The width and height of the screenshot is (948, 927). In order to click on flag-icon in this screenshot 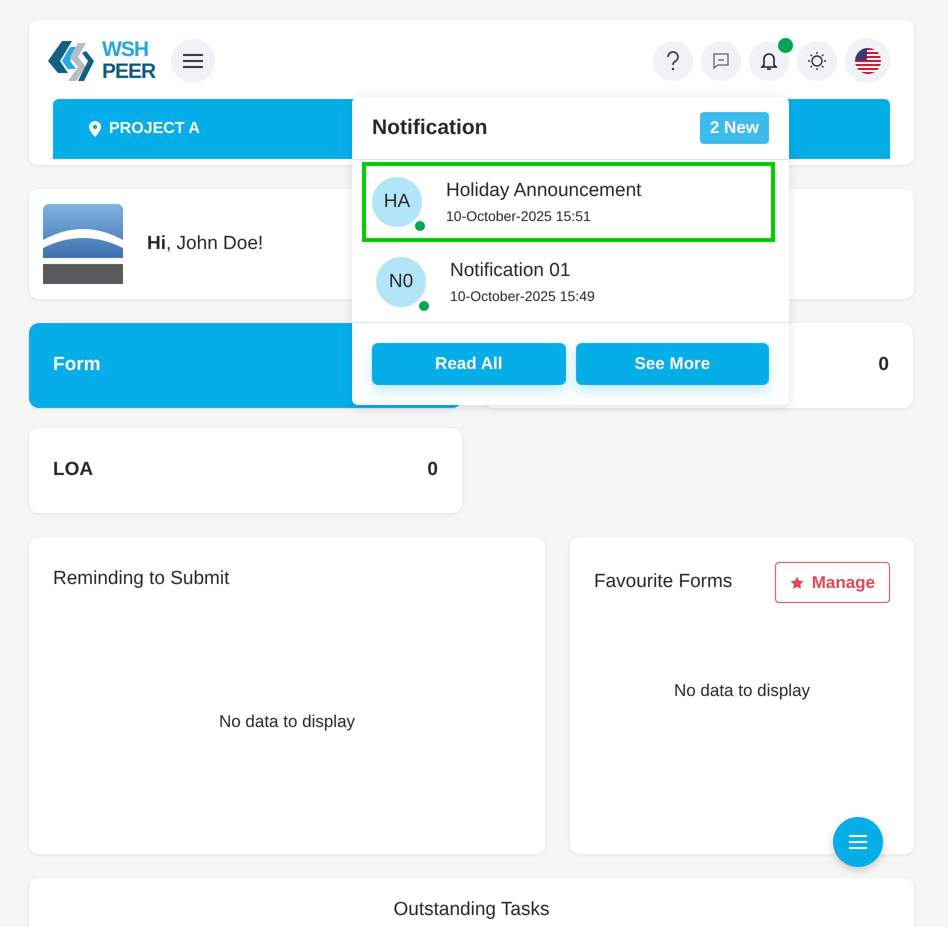, I will do `click(867, 61)`.